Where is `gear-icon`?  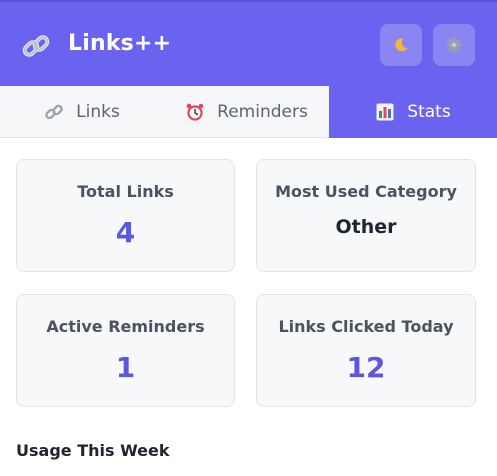 gear-icon is located at coordinates (454, 45).